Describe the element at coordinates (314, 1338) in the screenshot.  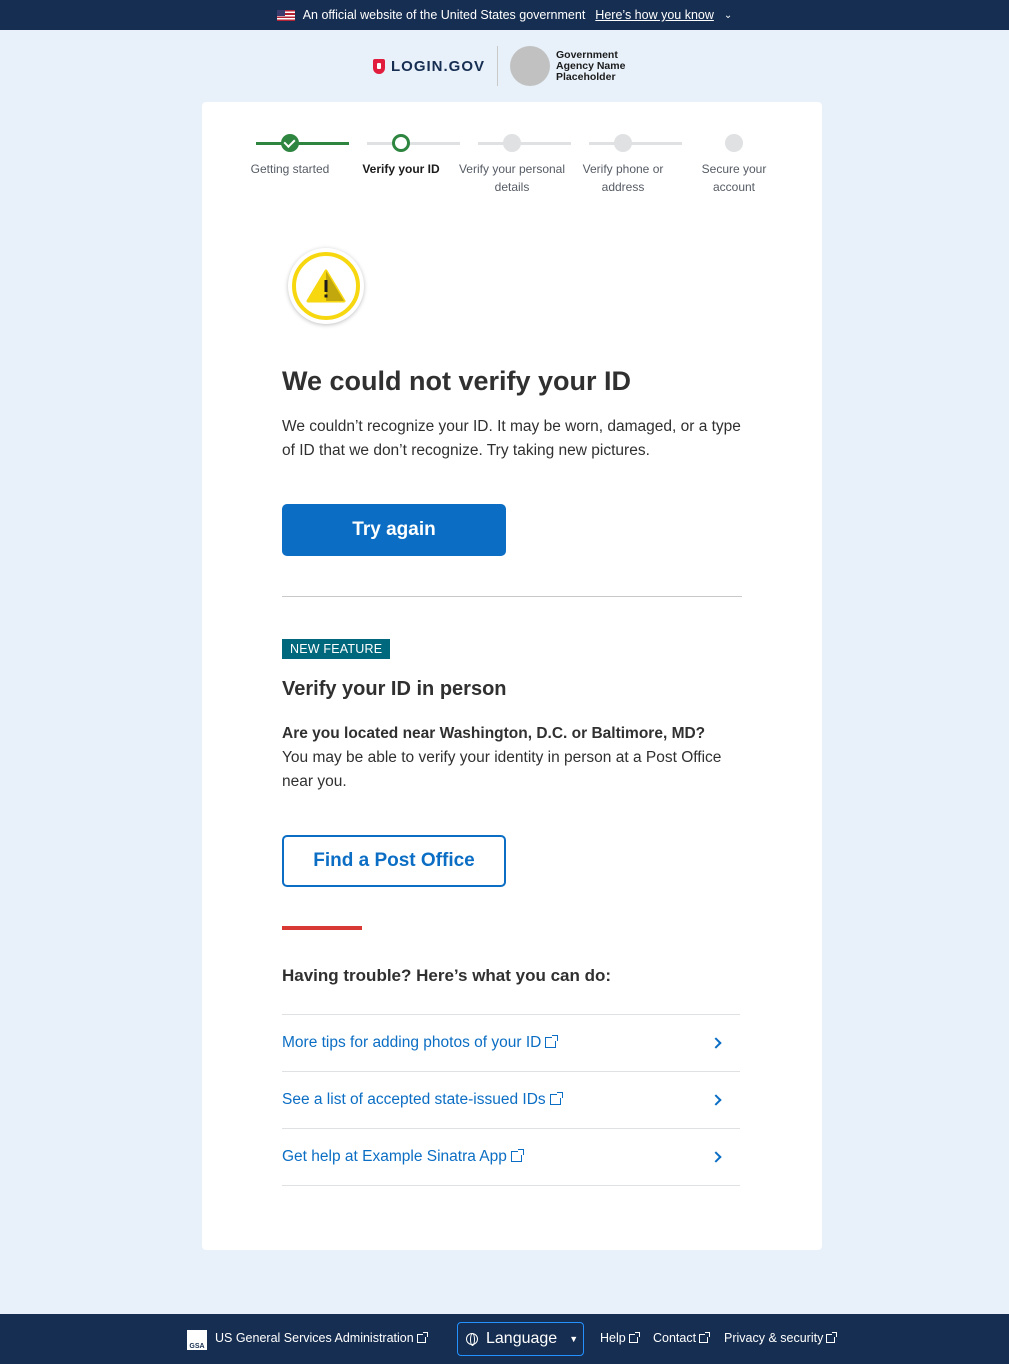
I see `gsa-link: US General Services Administration` at that location.